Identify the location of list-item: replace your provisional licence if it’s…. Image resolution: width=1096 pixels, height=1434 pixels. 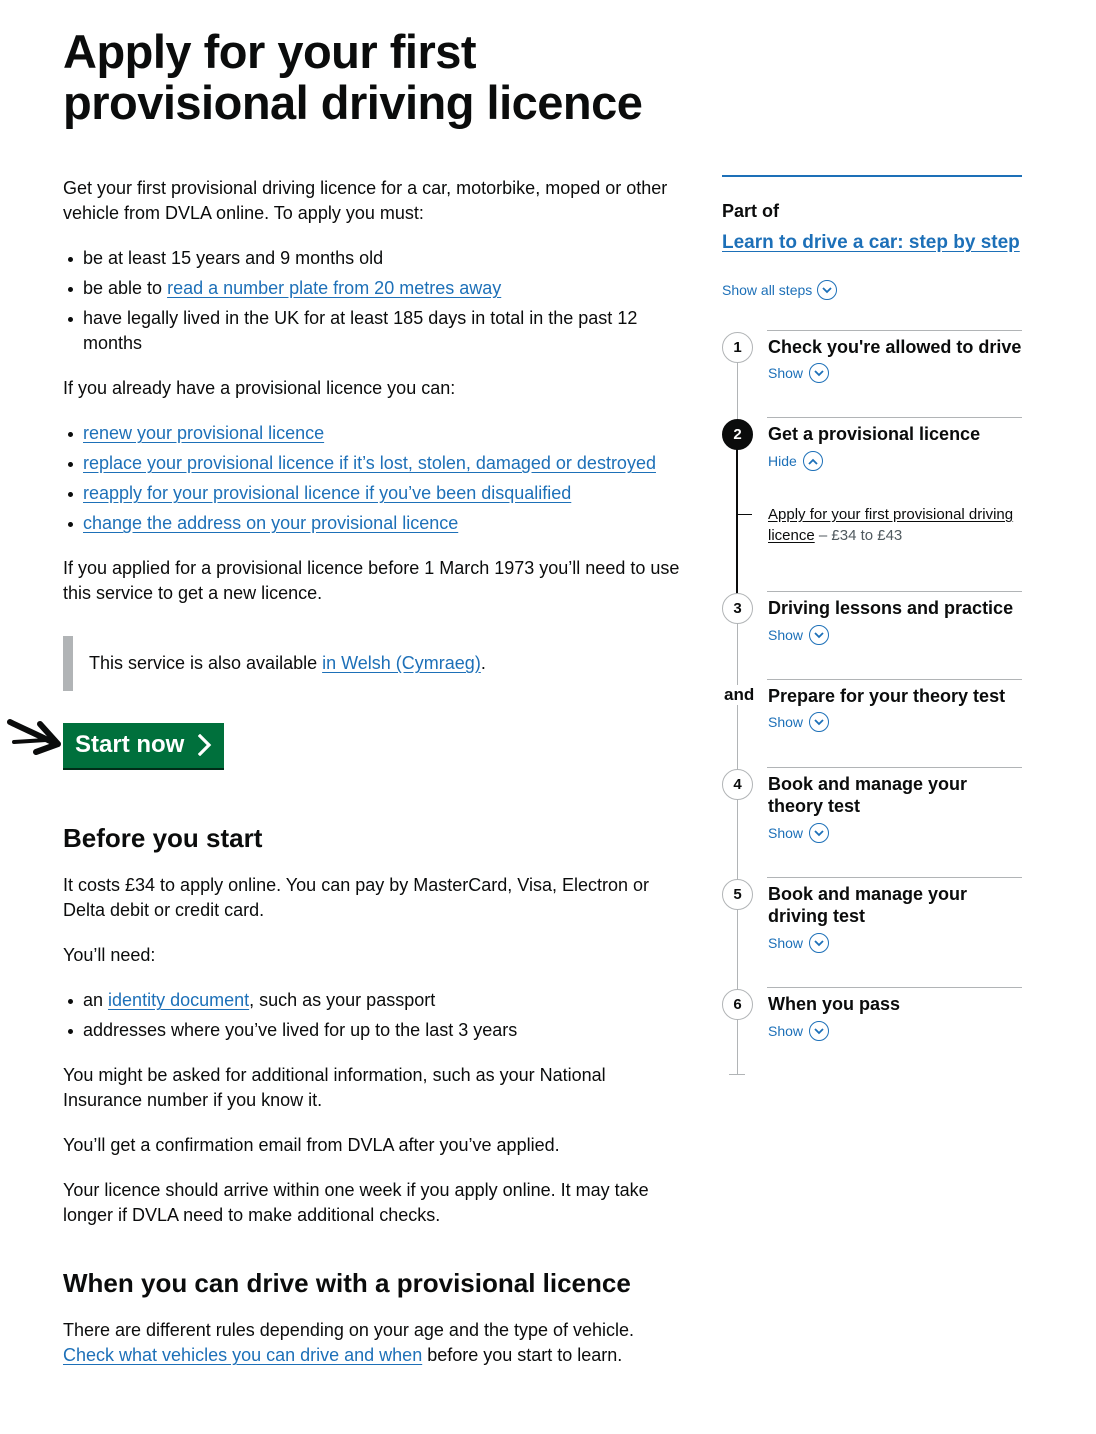
(378, 463).